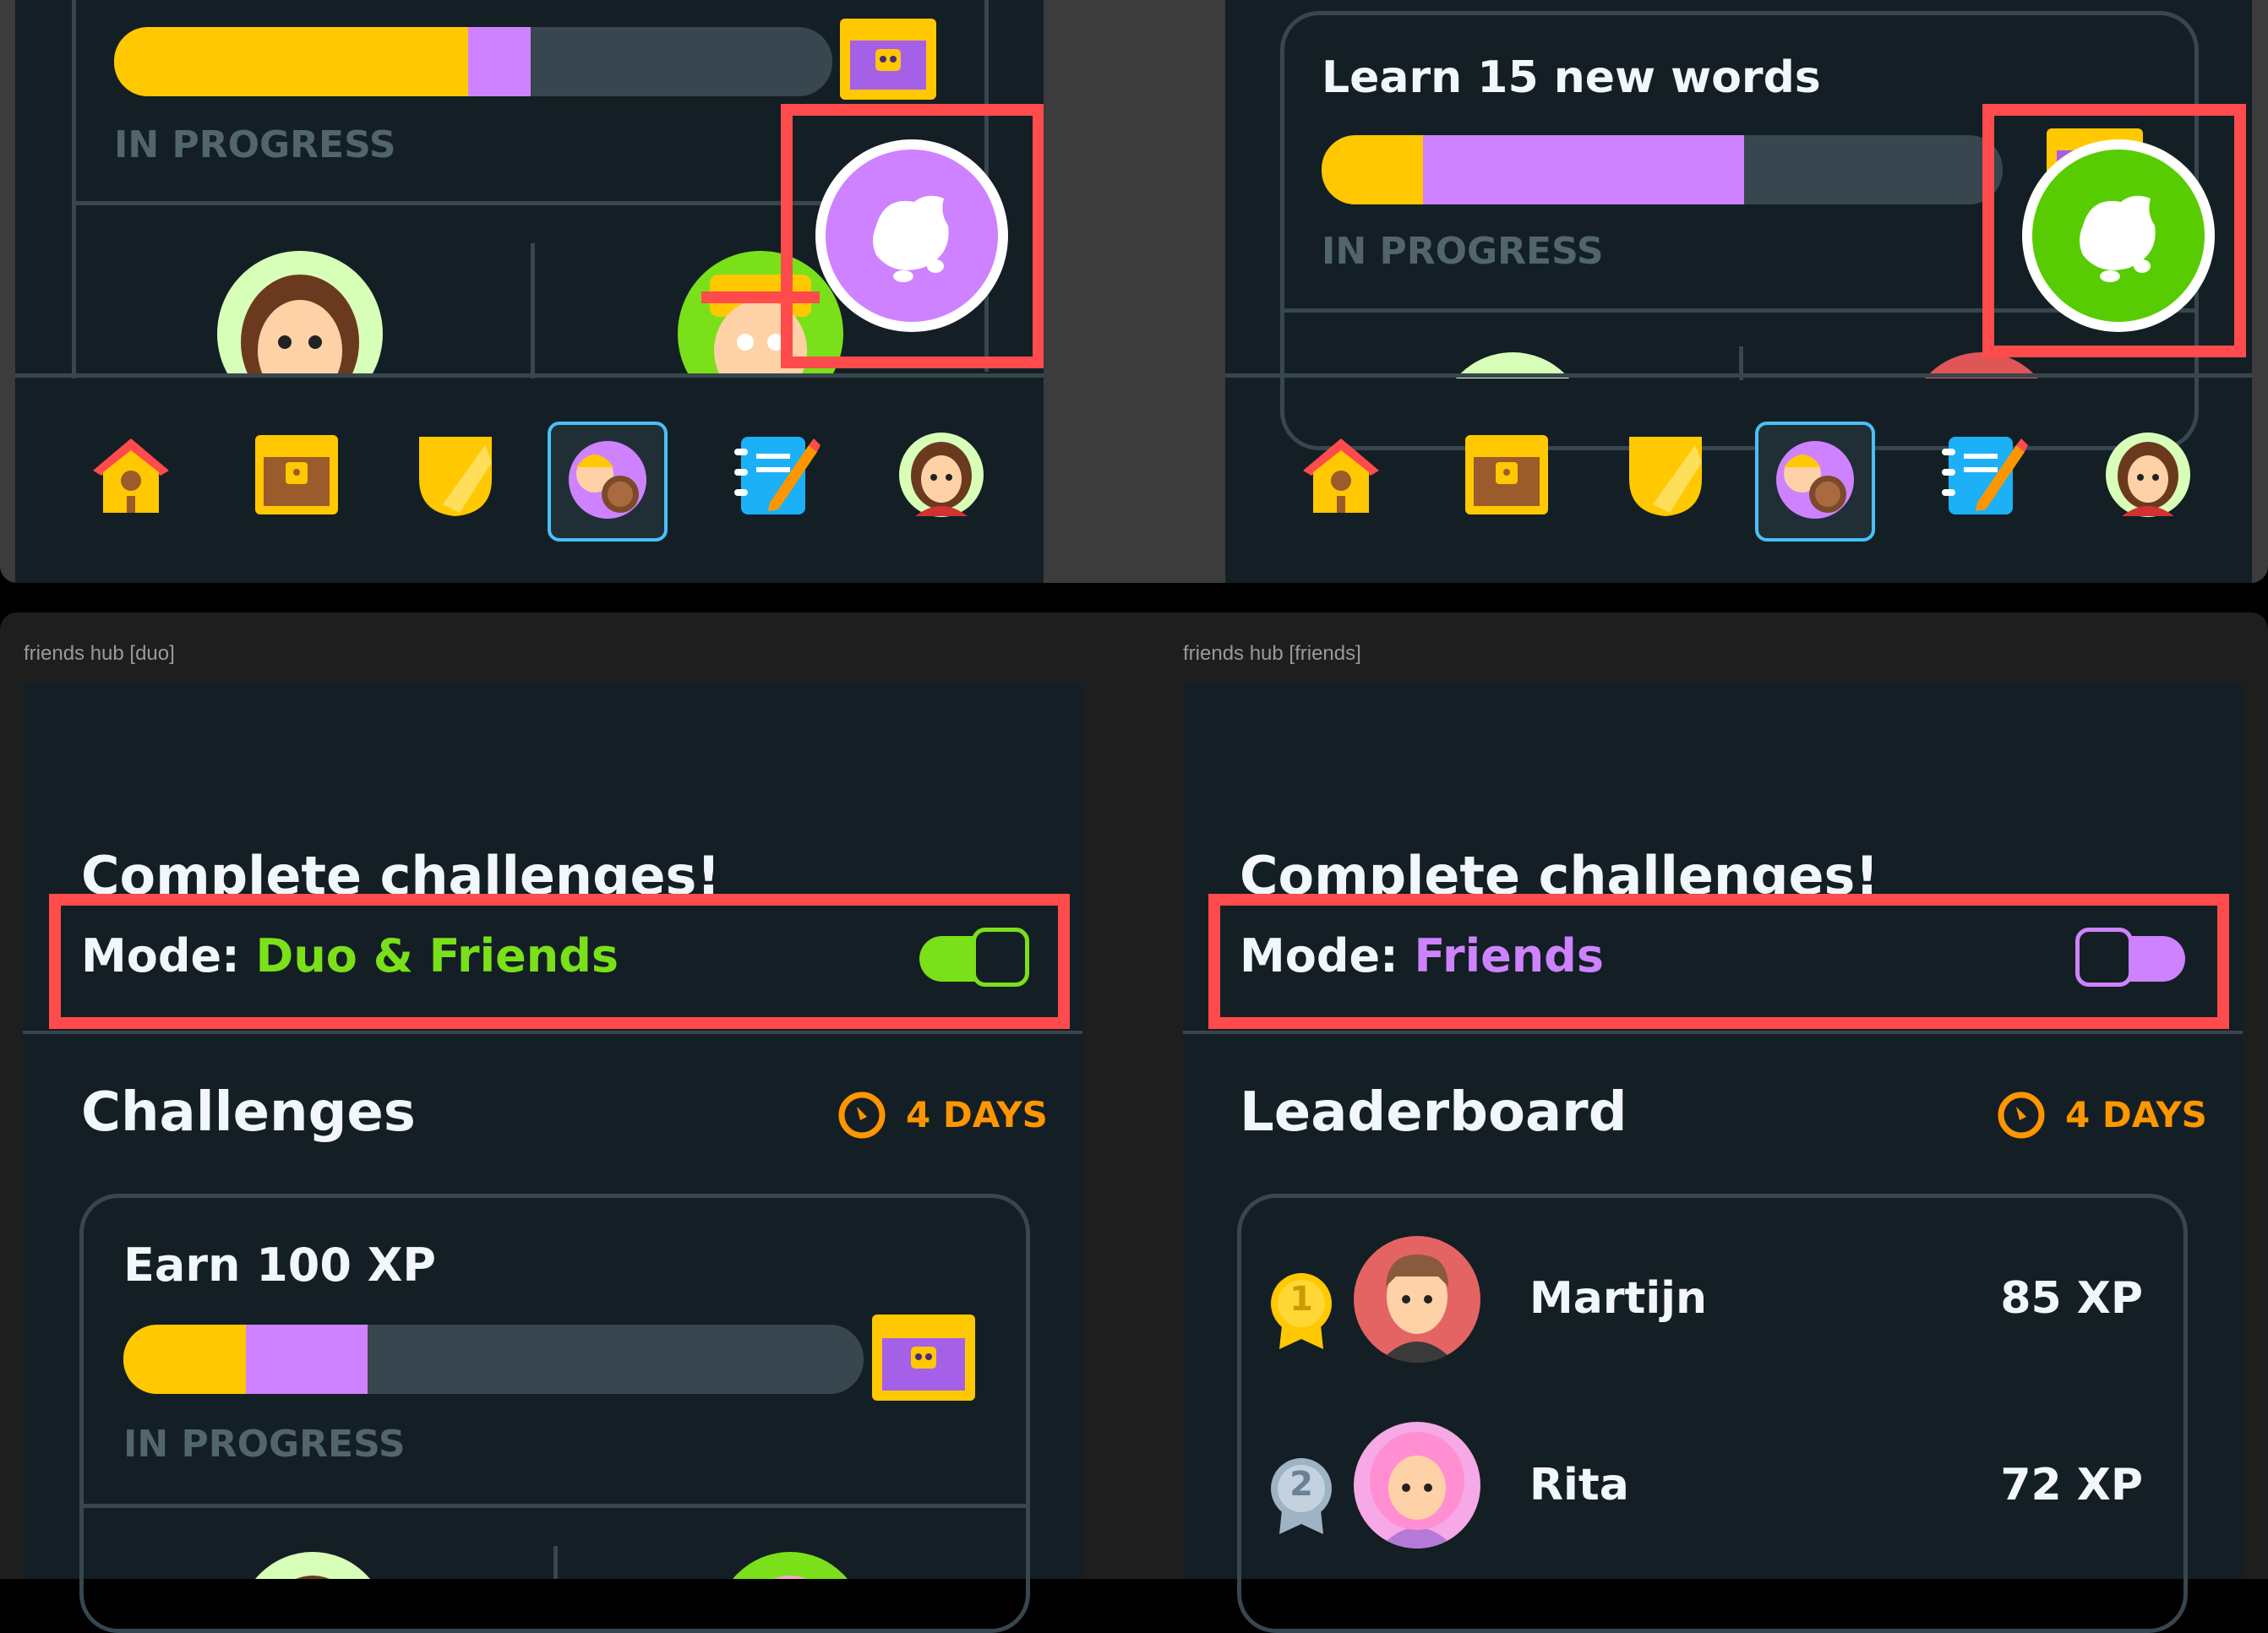 This screenshot has height=1633, width=2268. What do you see at coordinates (1571, 77) in the screenshot?
I see `challenge-title: Learn 15 new words` at bounding box center [1571, 77].